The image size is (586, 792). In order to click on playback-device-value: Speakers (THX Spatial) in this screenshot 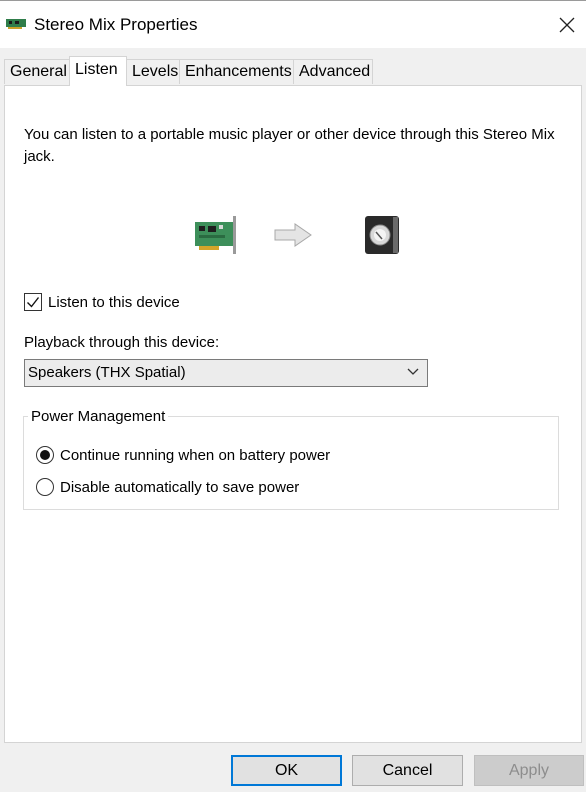, I will do `click(107, 372)`.